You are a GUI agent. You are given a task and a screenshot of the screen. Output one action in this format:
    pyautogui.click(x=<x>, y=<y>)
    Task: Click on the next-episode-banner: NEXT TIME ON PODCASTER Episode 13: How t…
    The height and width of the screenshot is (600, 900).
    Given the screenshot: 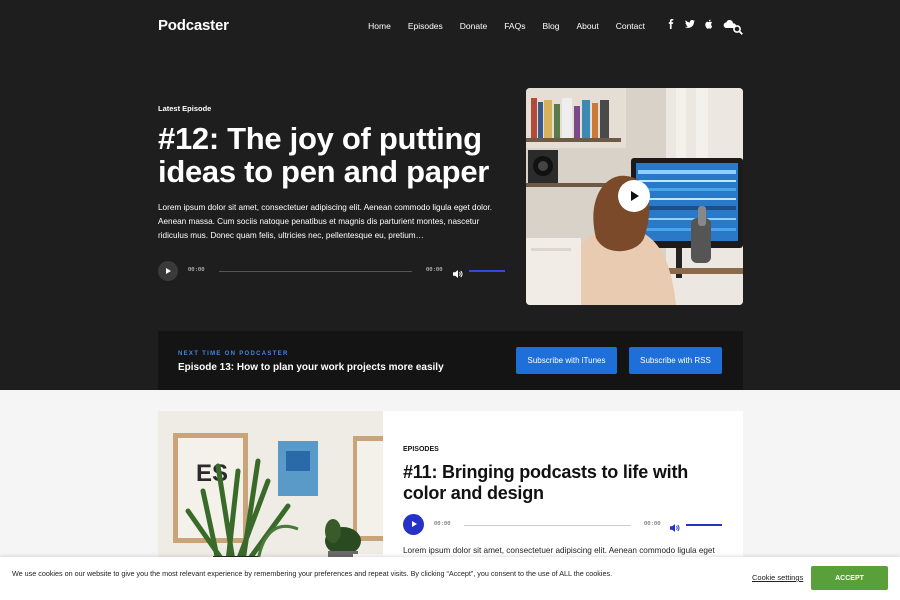 What is the action you would take?
    pyautogui.click(x=450, y=360)
    